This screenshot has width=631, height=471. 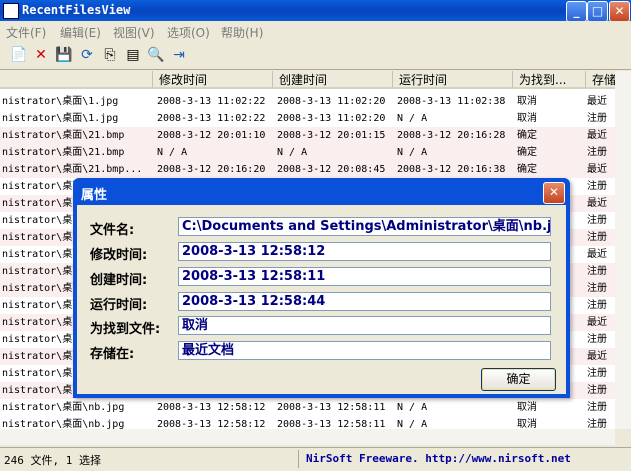 What do you see at coordinates (112, 354) in the screenshot?
I see `label-storage: 存储在:` at bounding box center [112, 354].